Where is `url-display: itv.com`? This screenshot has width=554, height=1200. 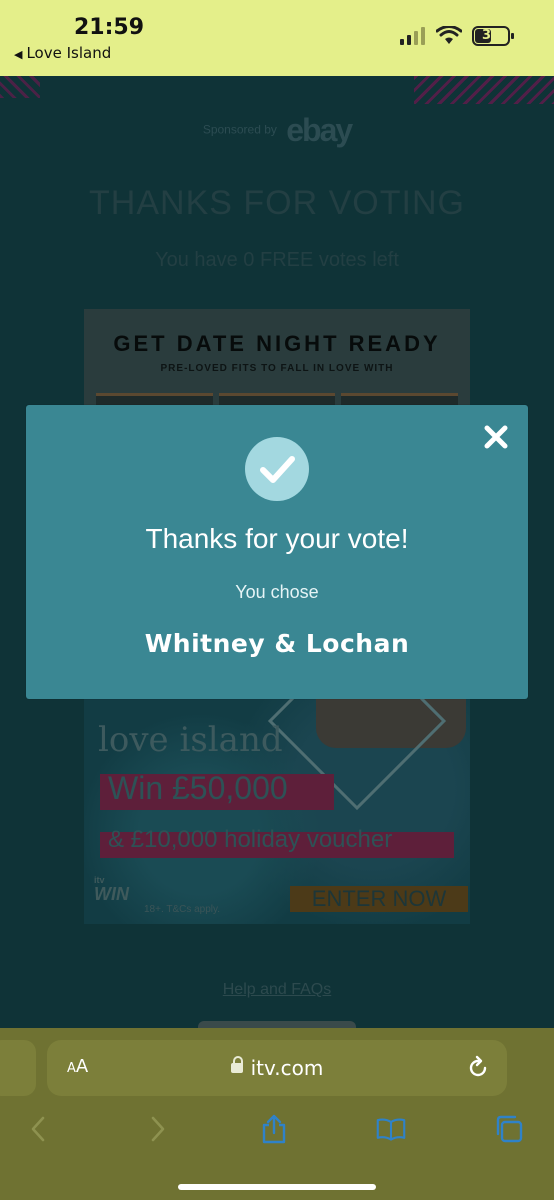
url-display: itv.com is located at coordinates (277, 1067).